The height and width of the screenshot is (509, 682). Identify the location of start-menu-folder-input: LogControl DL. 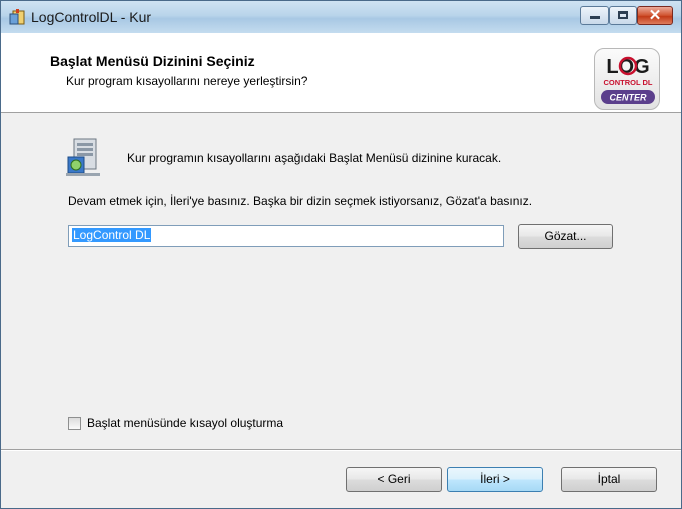
(286, 236).